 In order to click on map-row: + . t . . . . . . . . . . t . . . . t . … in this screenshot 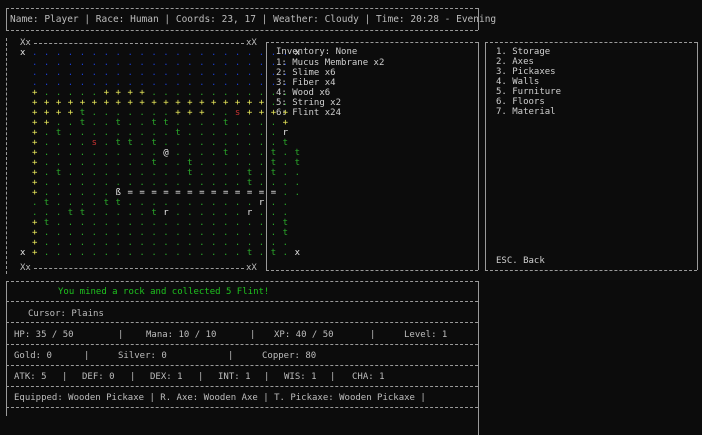, I will do `click(166, 173)`.